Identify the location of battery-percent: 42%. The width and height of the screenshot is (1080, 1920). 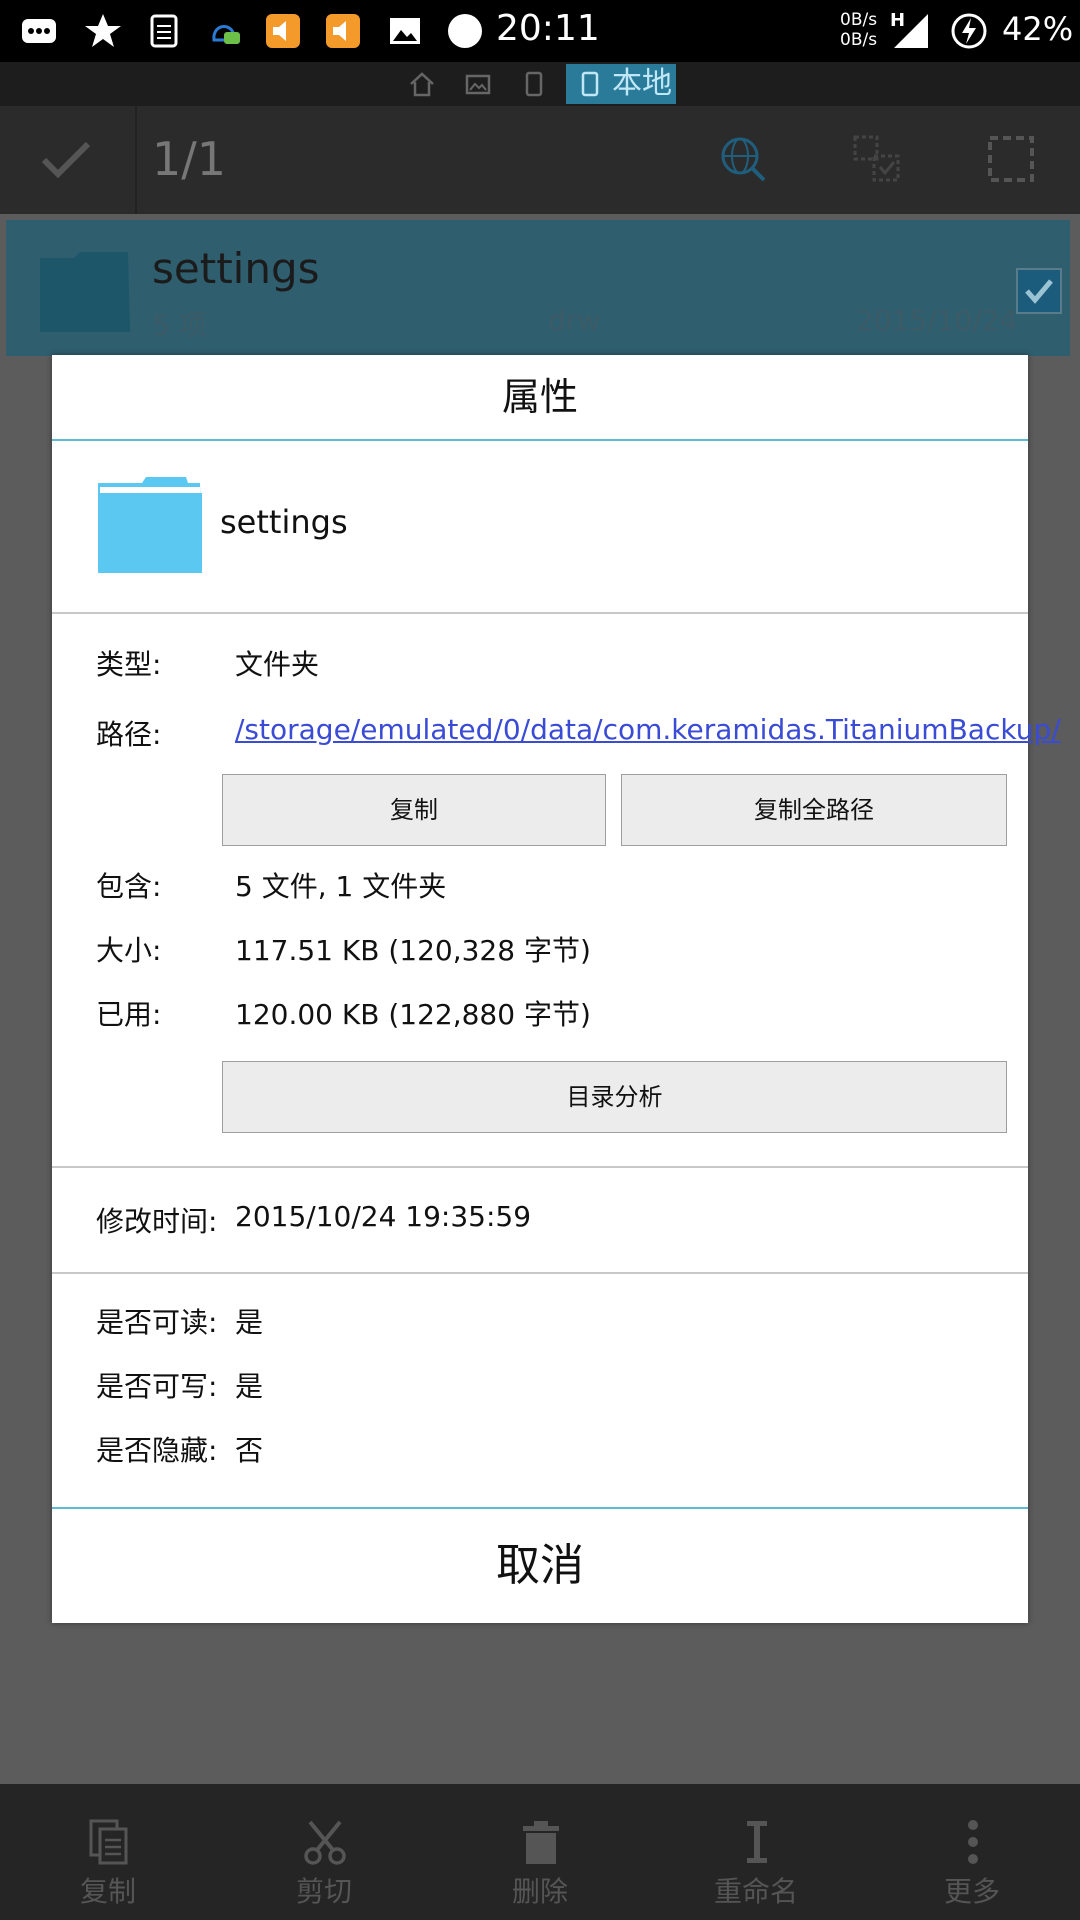
(1038, 29).